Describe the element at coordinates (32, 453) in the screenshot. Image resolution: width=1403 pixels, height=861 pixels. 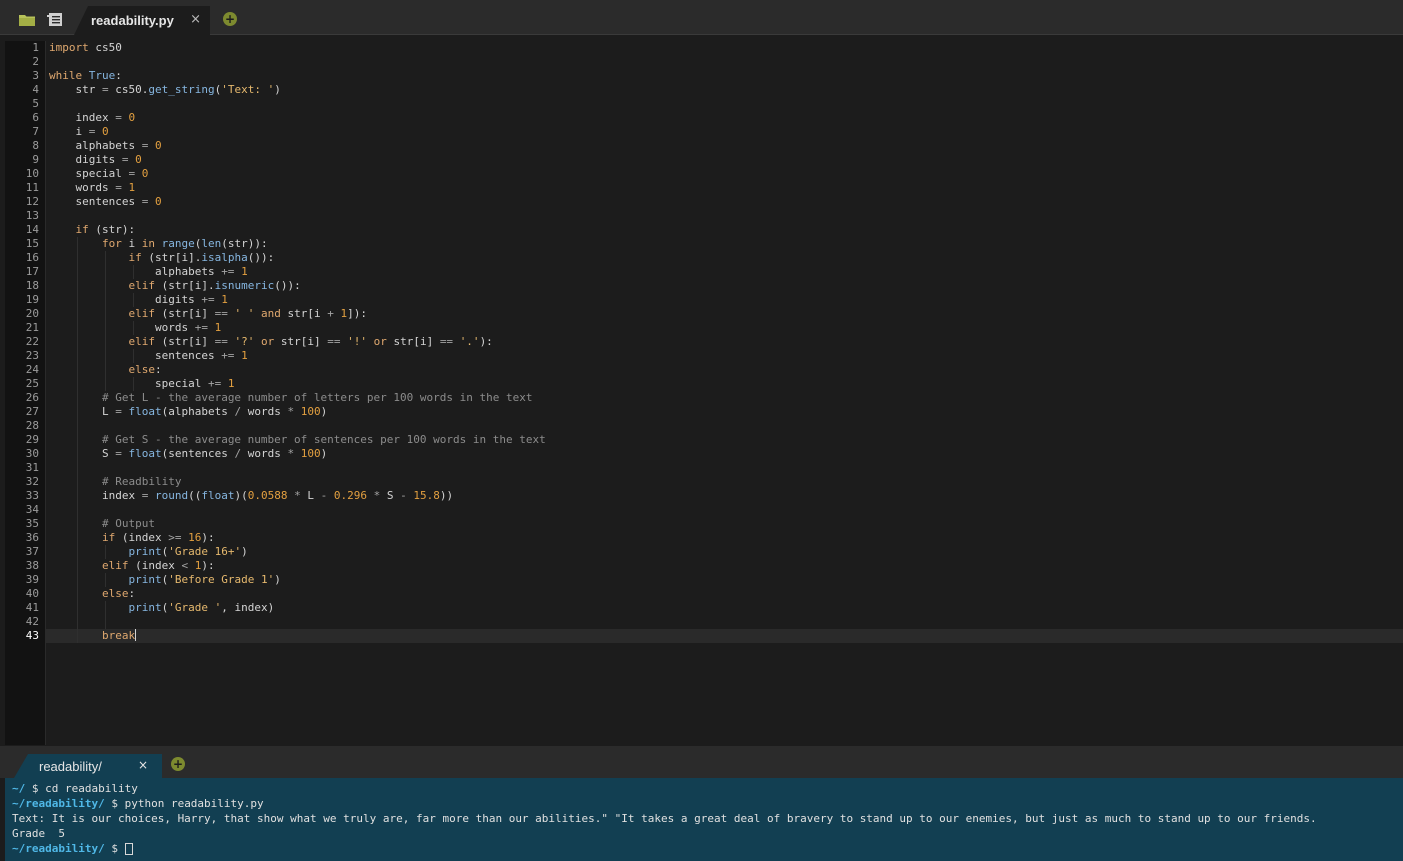
I see `line-number: 30` at that location.